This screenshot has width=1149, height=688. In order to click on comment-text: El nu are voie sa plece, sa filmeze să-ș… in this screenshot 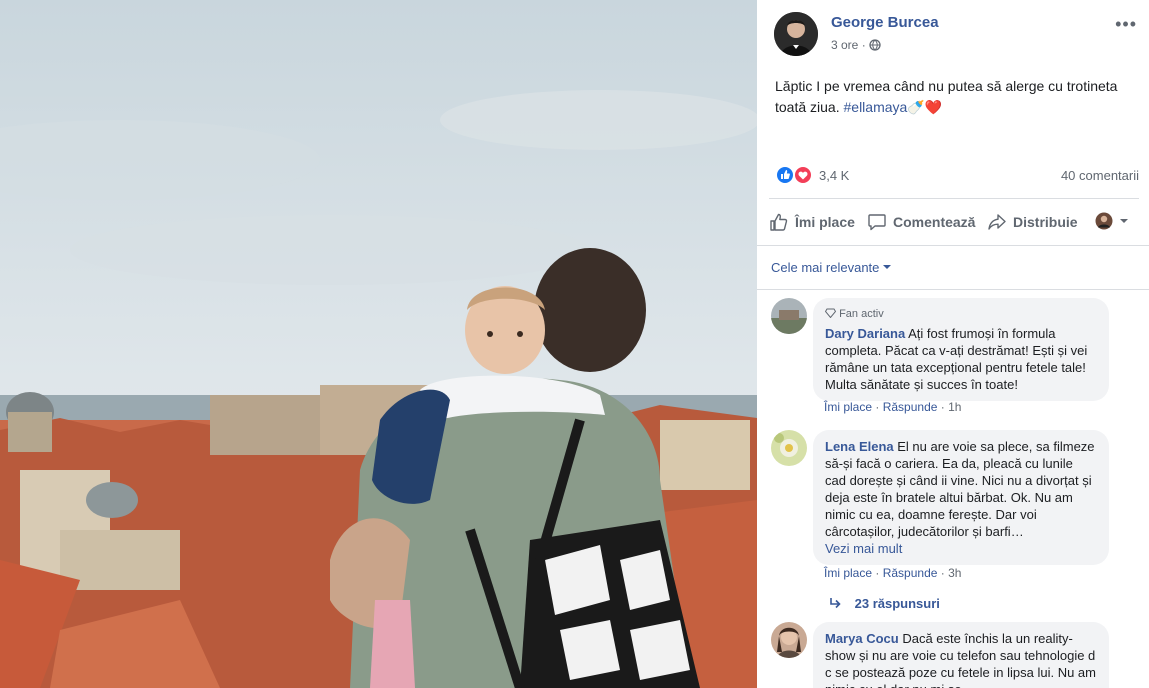, I will do `click(960, 489)`.